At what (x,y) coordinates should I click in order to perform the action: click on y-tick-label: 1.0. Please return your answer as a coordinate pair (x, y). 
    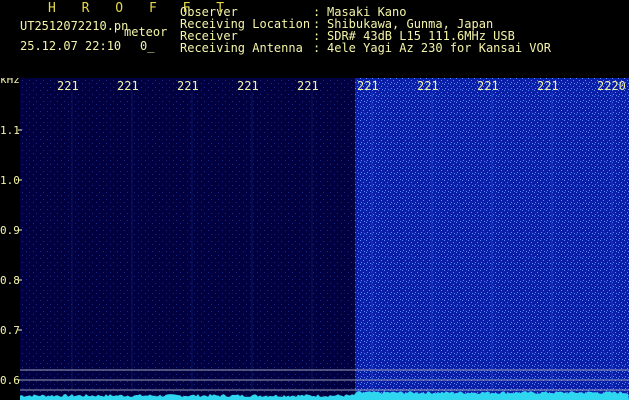
    Looking at the image, I should click on (10, 180).